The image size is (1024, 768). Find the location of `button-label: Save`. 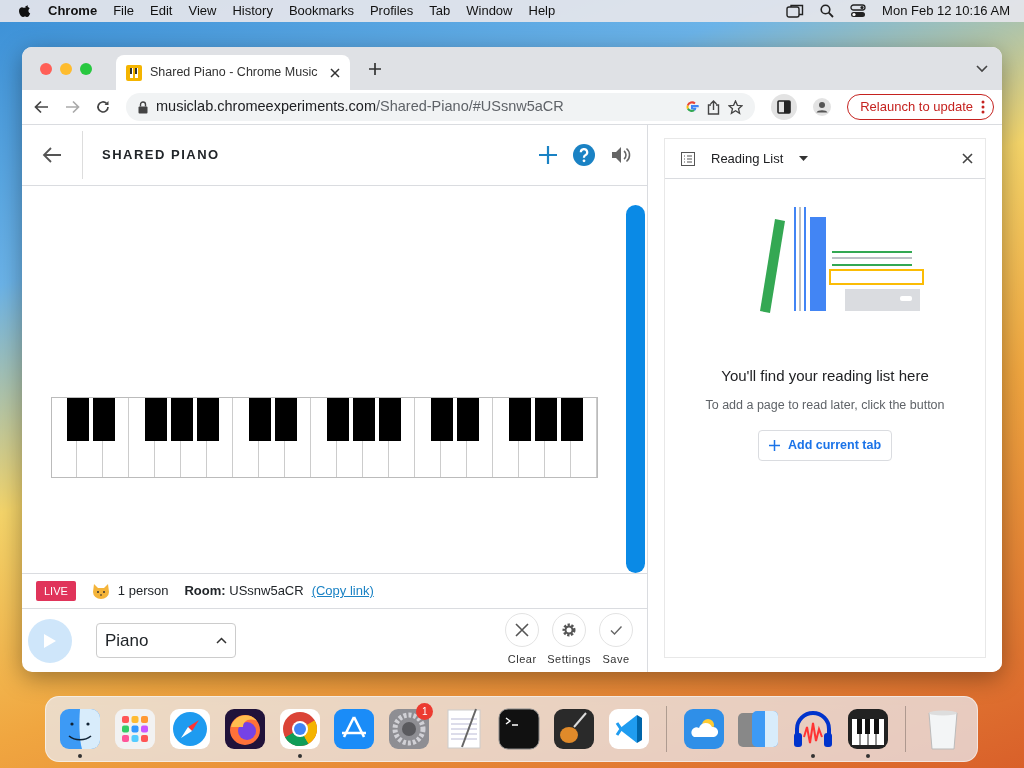

button-label: Save is located at coordinates (616, 660).